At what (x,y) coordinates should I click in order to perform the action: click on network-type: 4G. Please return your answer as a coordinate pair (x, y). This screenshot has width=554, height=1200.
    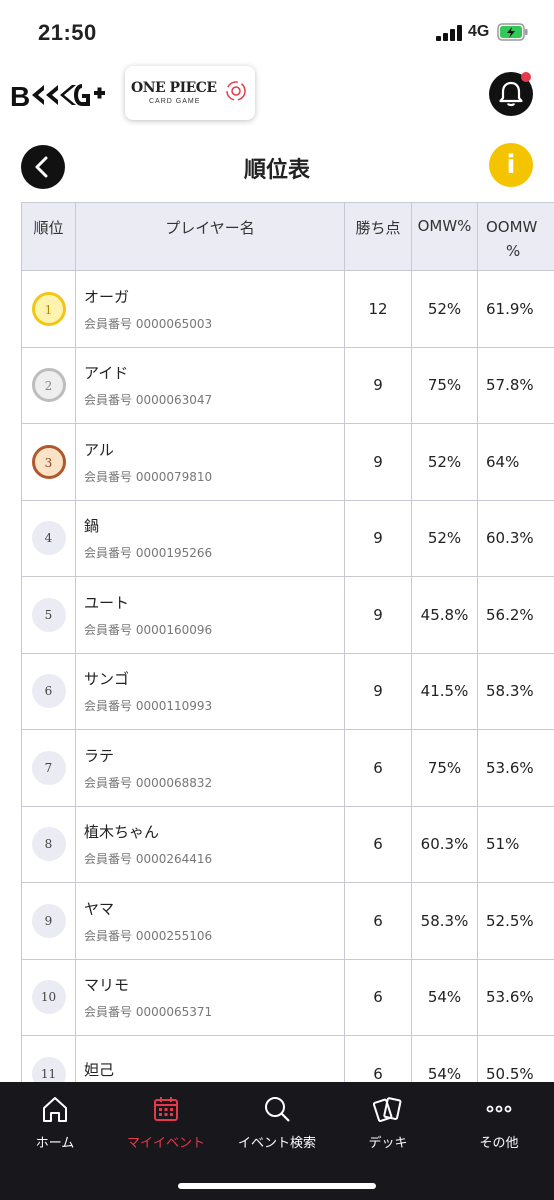
    Looking at the image, I should click on (479, 31).